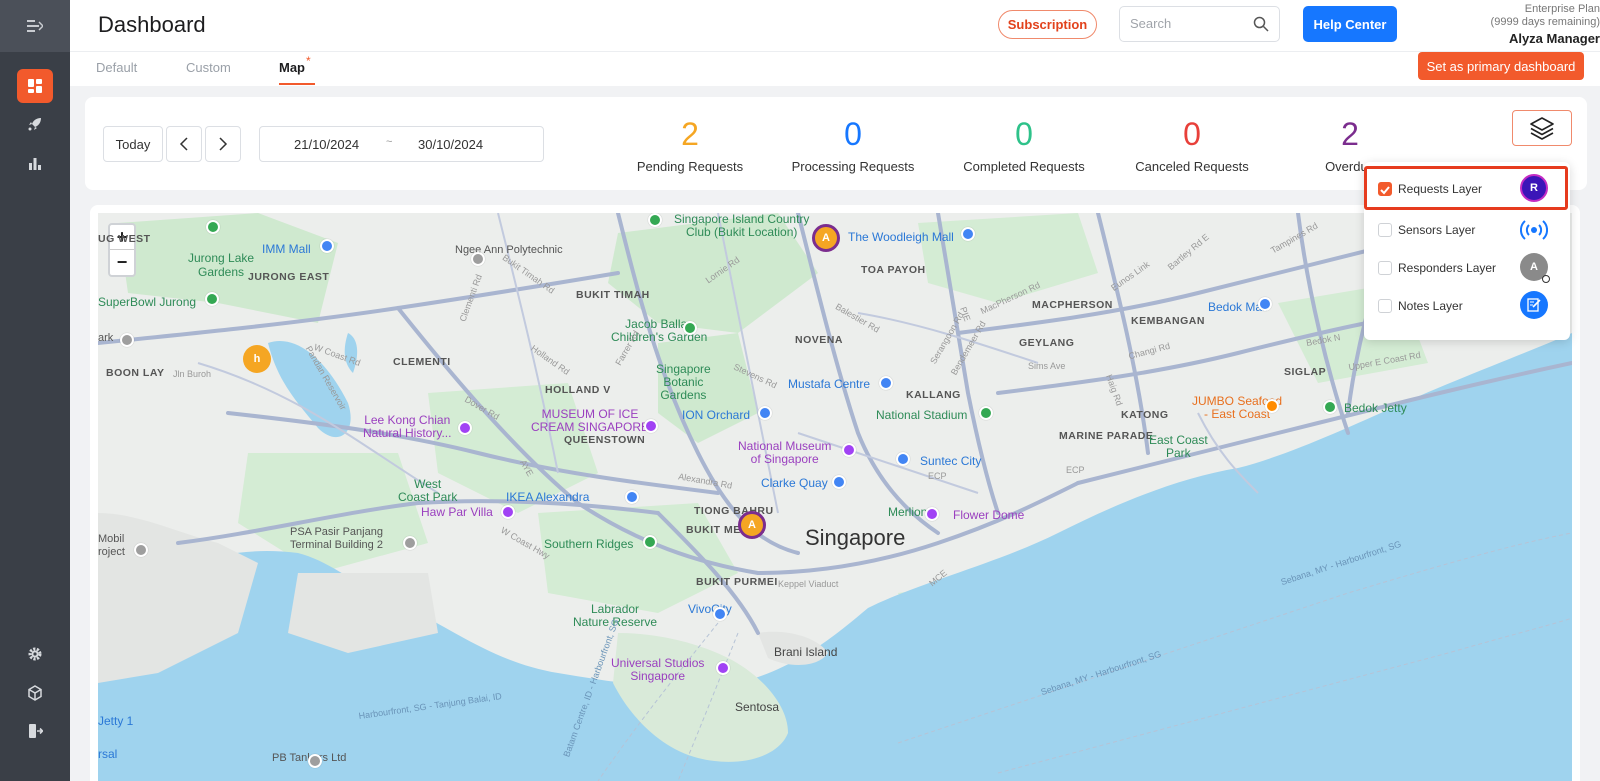  I want to click on collapse-menu-button, so click(35, 26).